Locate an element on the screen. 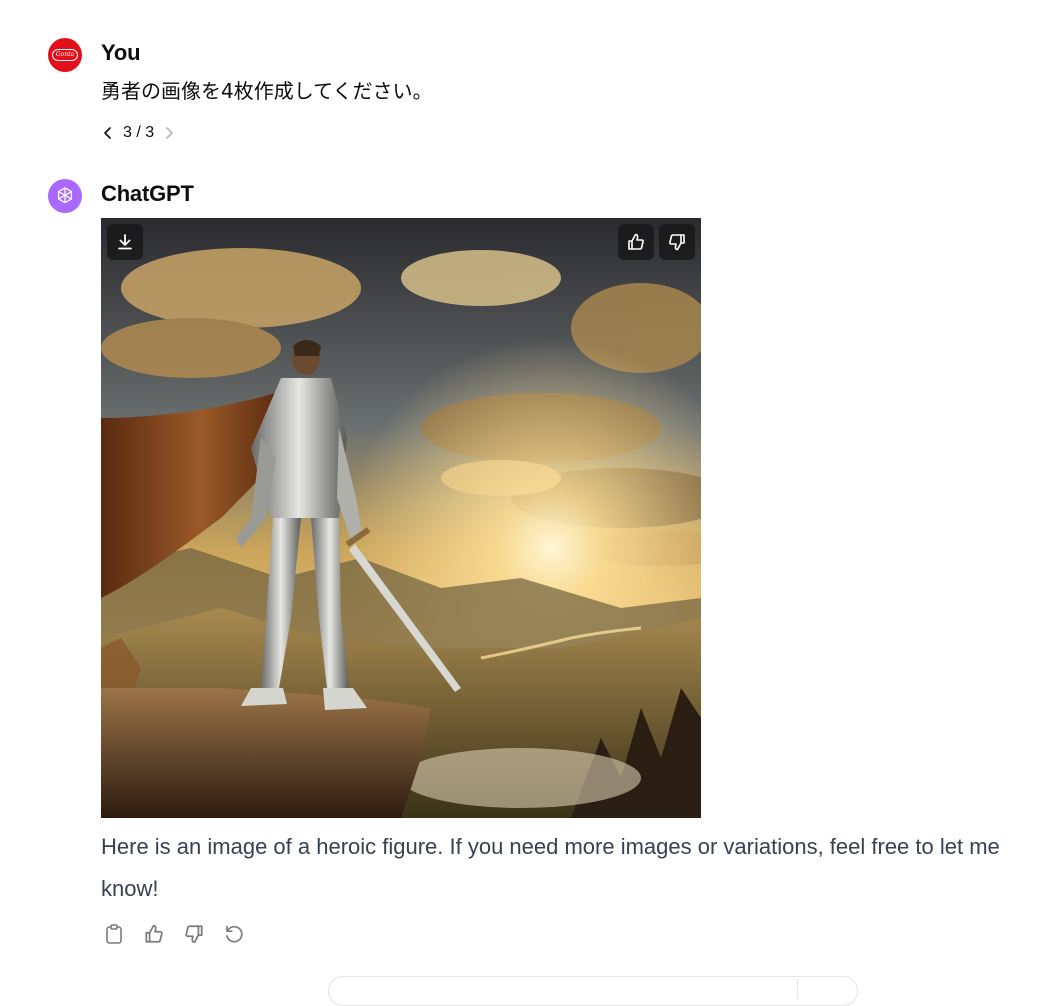  chevron-left-icon is located at coordinates (108, 133).